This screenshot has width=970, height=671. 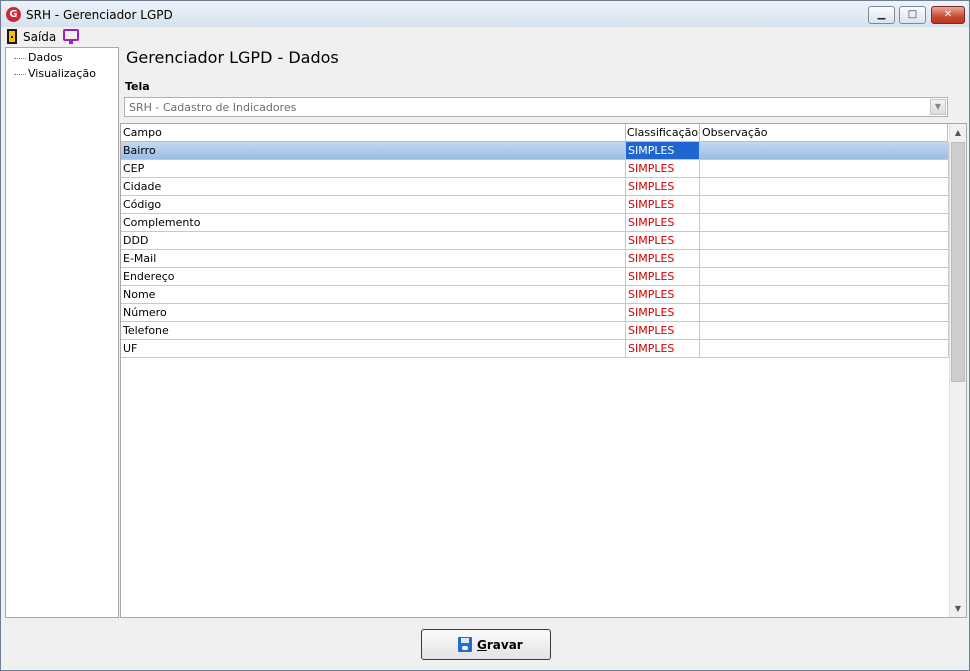 I want to click on window-title: SRH - Gerenciador LGPD, so click(x=99, y=15).